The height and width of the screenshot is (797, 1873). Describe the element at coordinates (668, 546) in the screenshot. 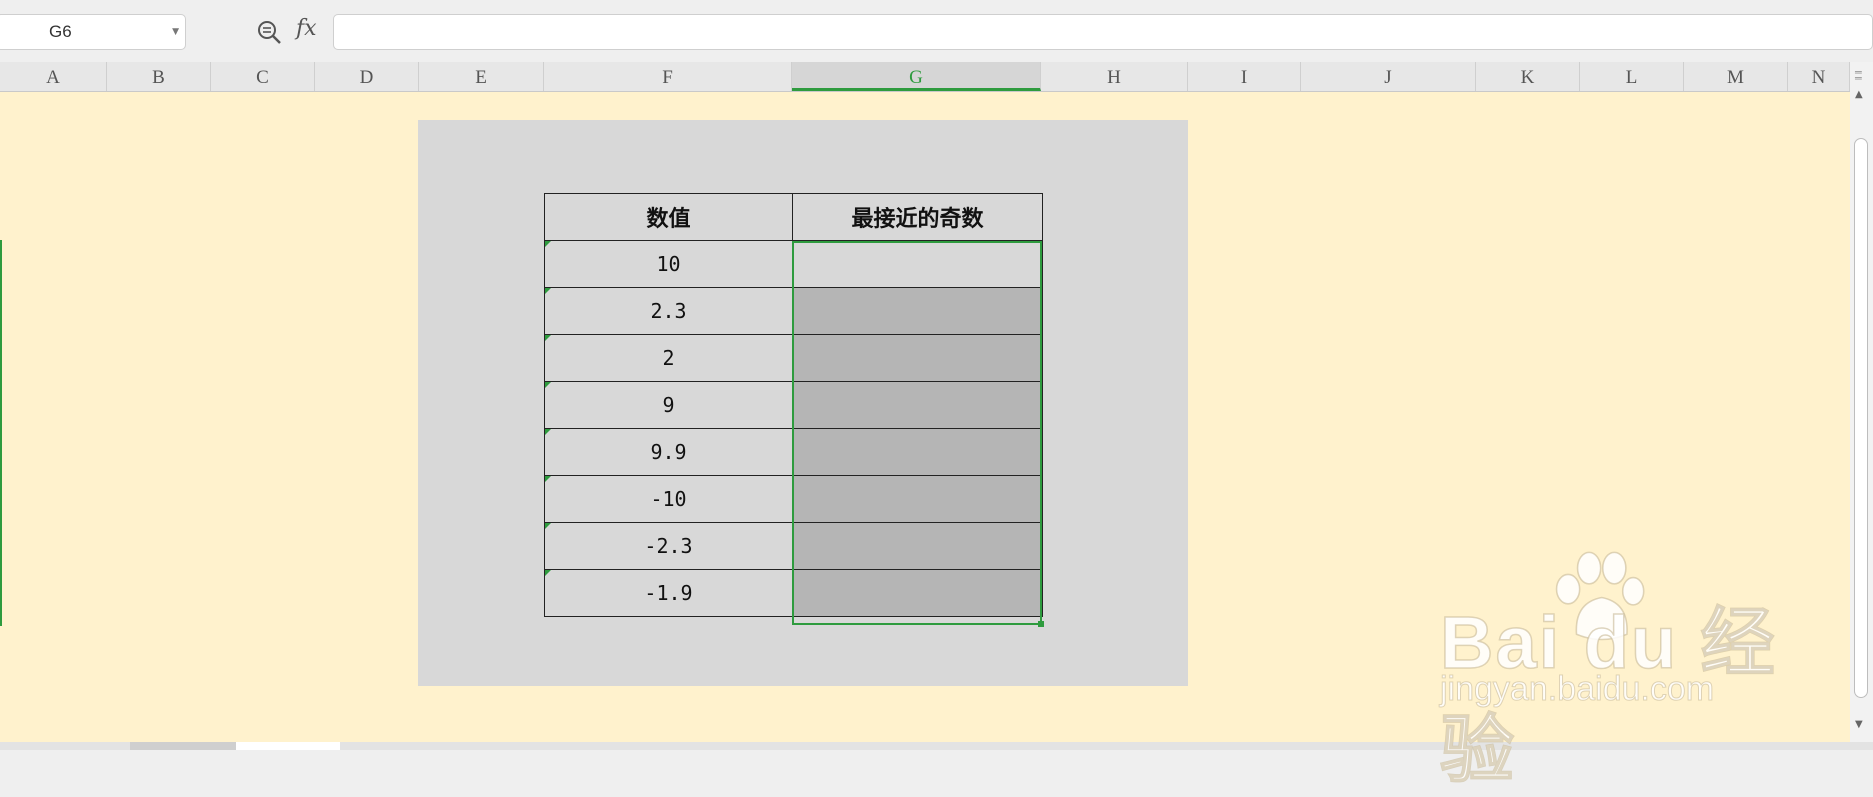

I see `value-cell: -2.3` at that location.